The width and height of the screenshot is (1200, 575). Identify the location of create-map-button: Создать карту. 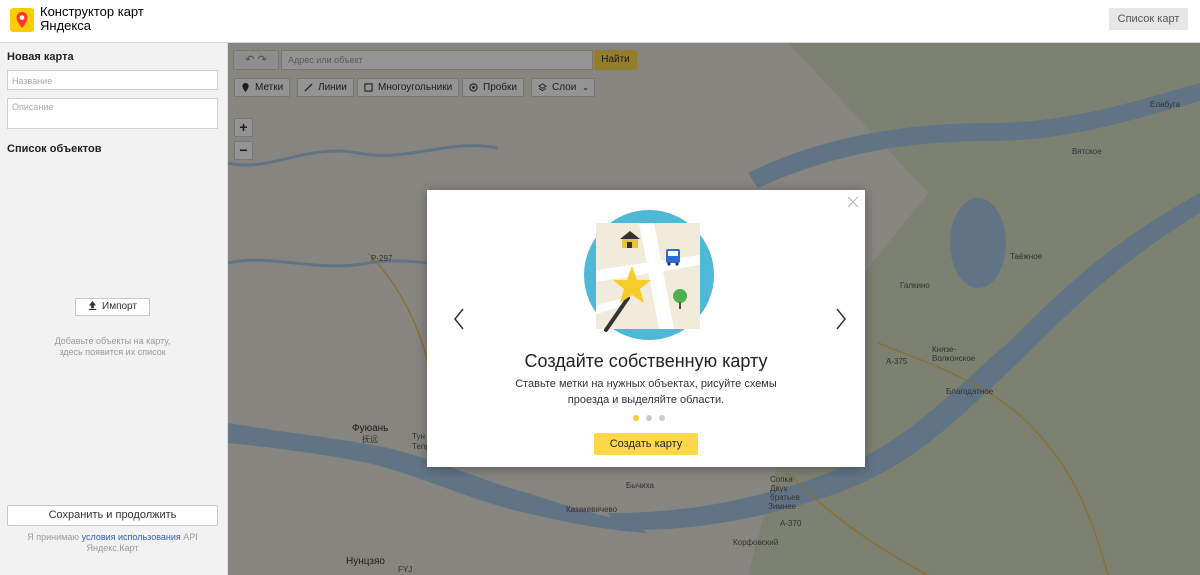
(646, 444).